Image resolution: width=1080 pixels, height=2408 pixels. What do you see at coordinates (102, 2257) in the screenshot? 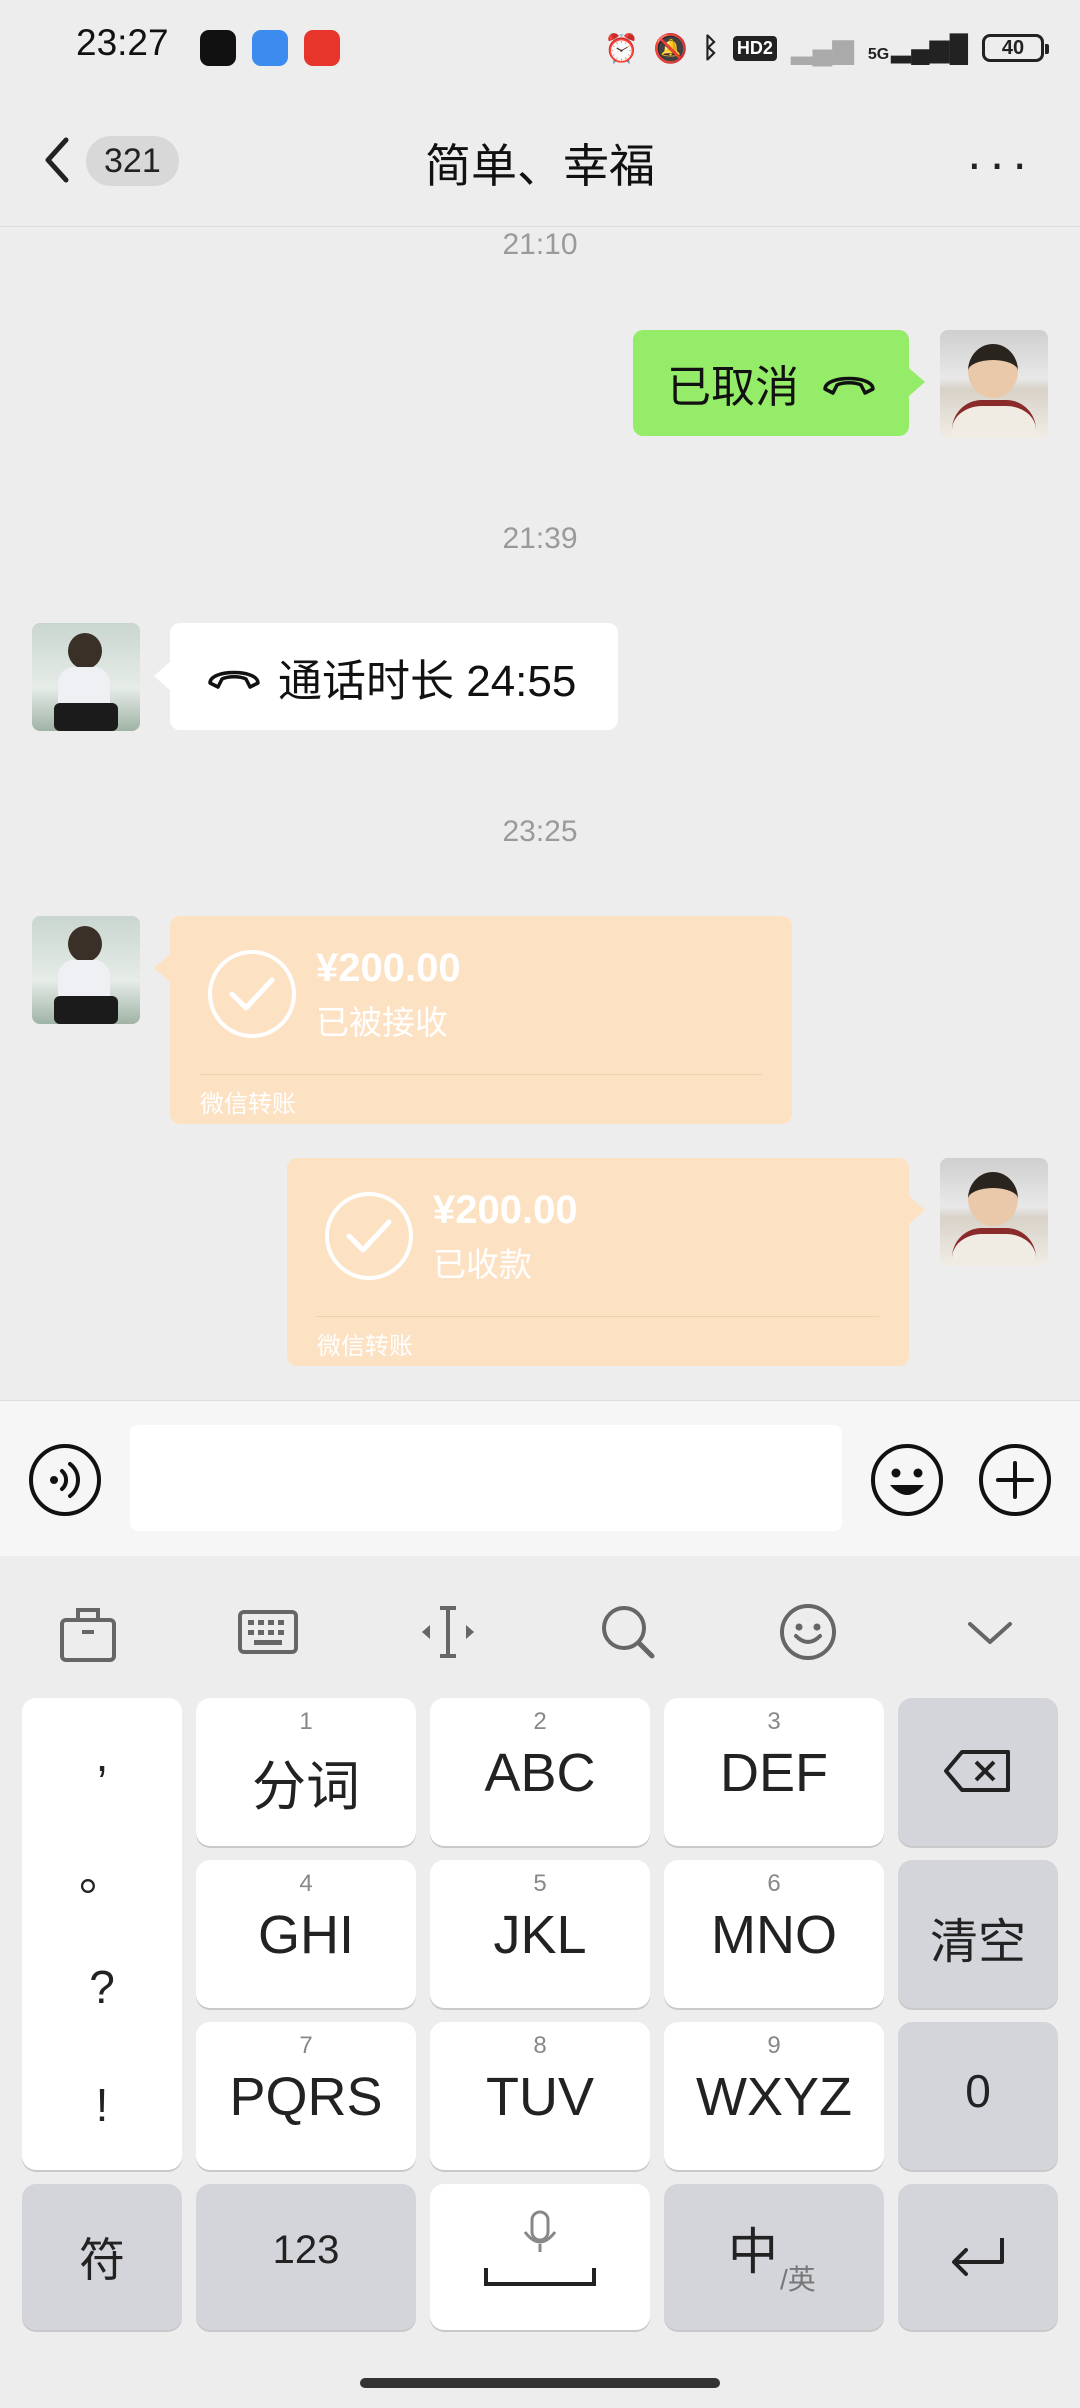
I see `symbols-key: 符` at bounding box center [102, 2257].